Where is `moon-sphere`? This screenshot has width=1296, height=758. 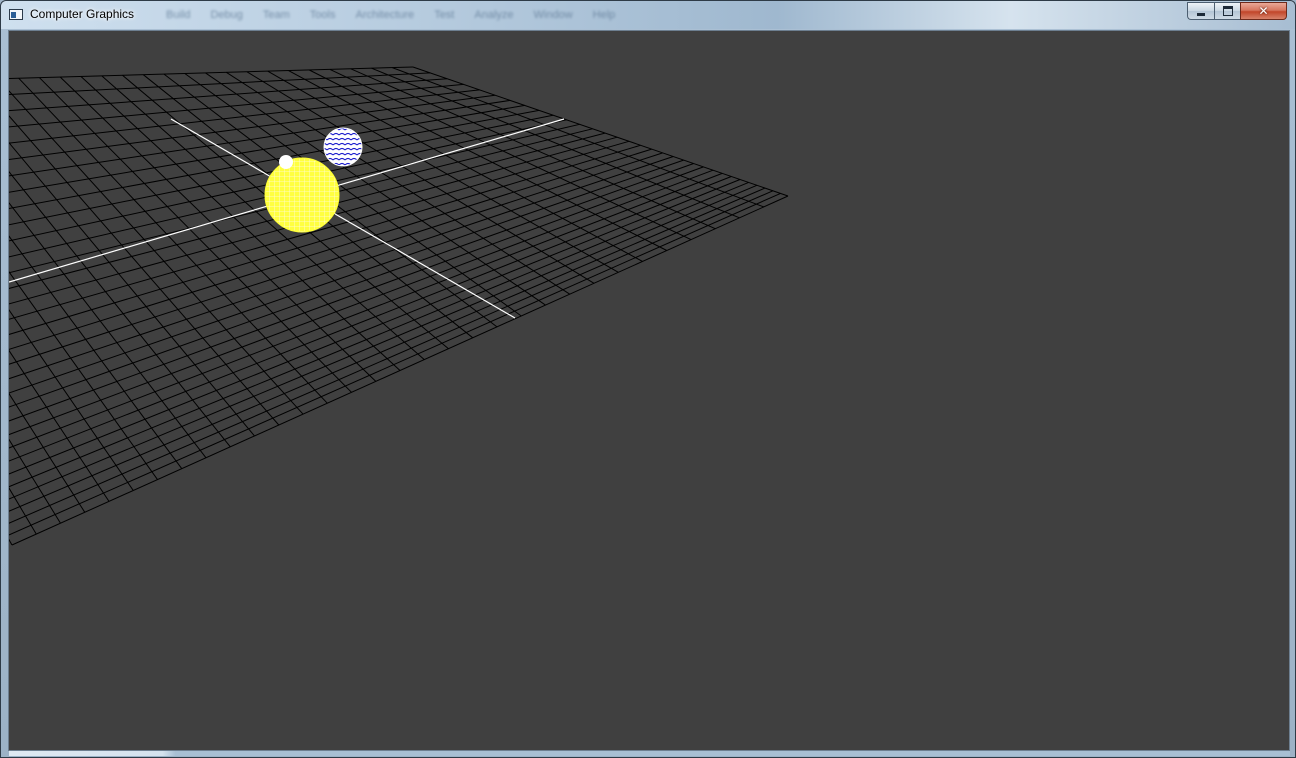 moon-sphere is located at coordinates (286, 162).